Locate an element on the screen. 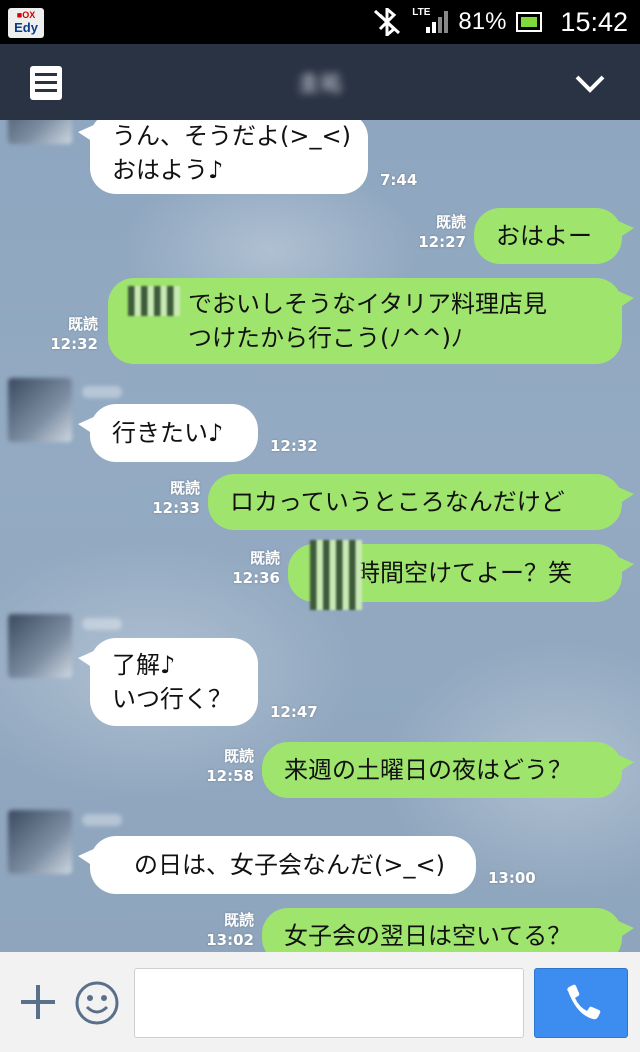 Image resolution: width=640 pixels, height=1052 pixels. blurred-text is located at coordinates (154, 301).